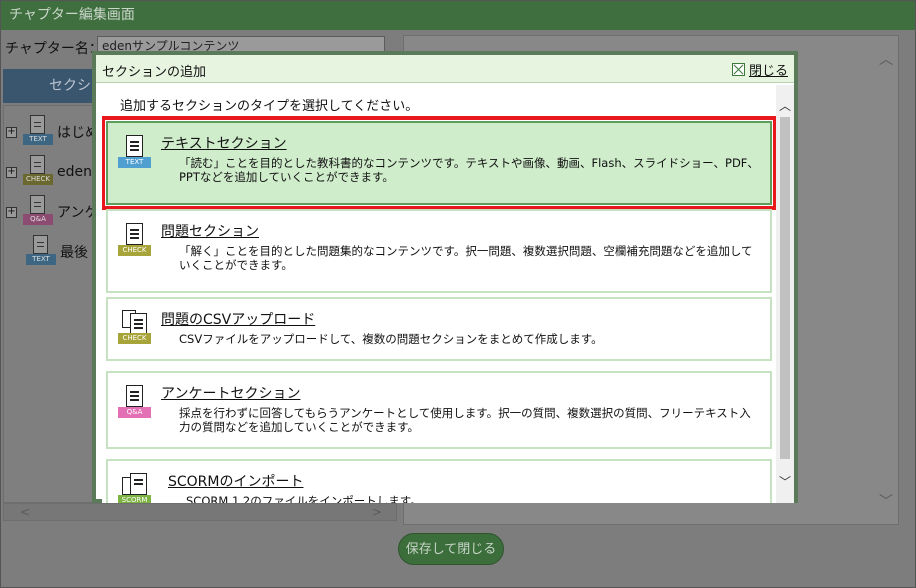  I want to click on tree-item-label: eden, so click(74, 172).